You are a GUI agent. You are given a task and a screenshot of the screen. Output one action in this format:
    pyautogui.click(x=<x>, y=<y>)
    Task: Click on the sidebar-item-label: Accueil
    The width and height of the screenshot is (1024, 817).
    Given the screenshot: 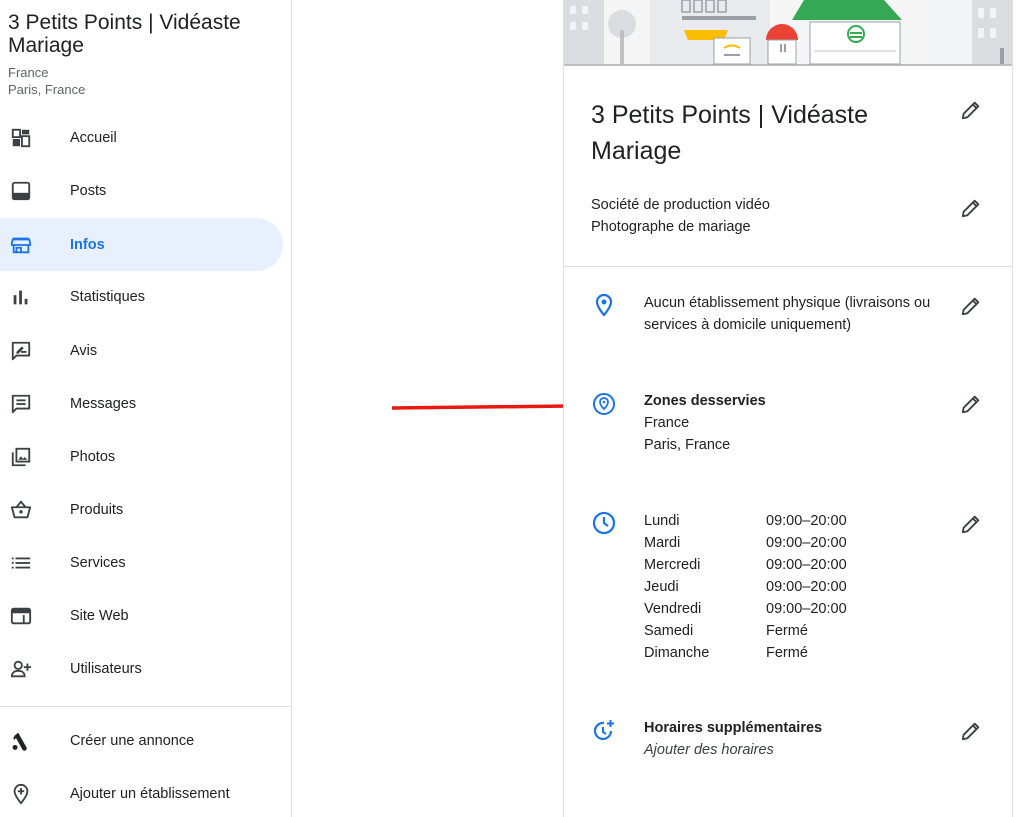 What is the action you would take?
    pyautogui.click(x=93, y=137)
    